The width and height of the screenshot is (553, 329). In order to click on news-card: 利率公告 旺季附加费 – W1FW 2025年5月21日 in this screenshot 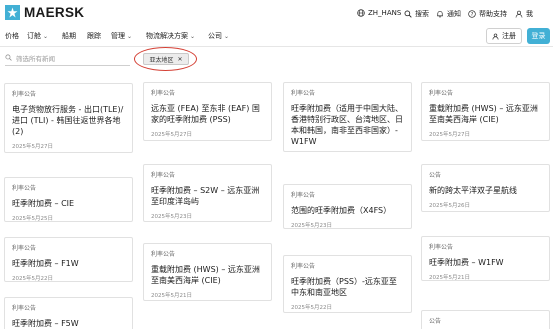, I will do `click(485, 258)`.